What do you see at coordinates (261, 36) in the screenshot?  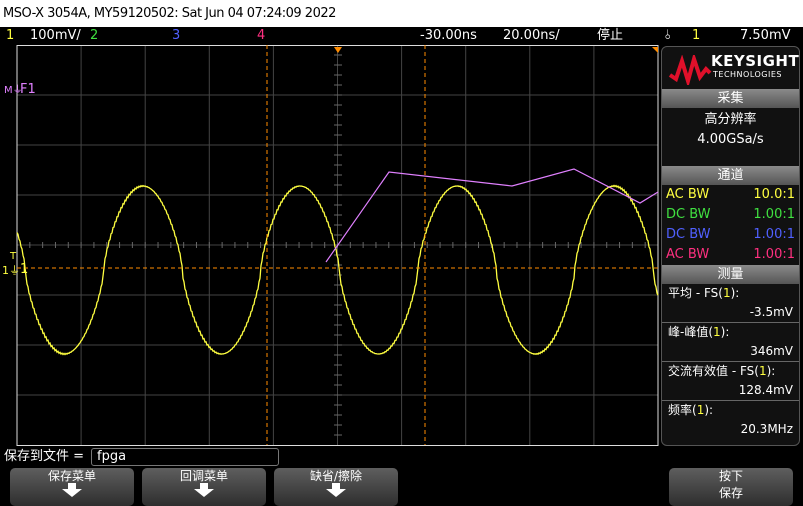 I see `channel-4-label: 4` at bounding box center [261, 36].